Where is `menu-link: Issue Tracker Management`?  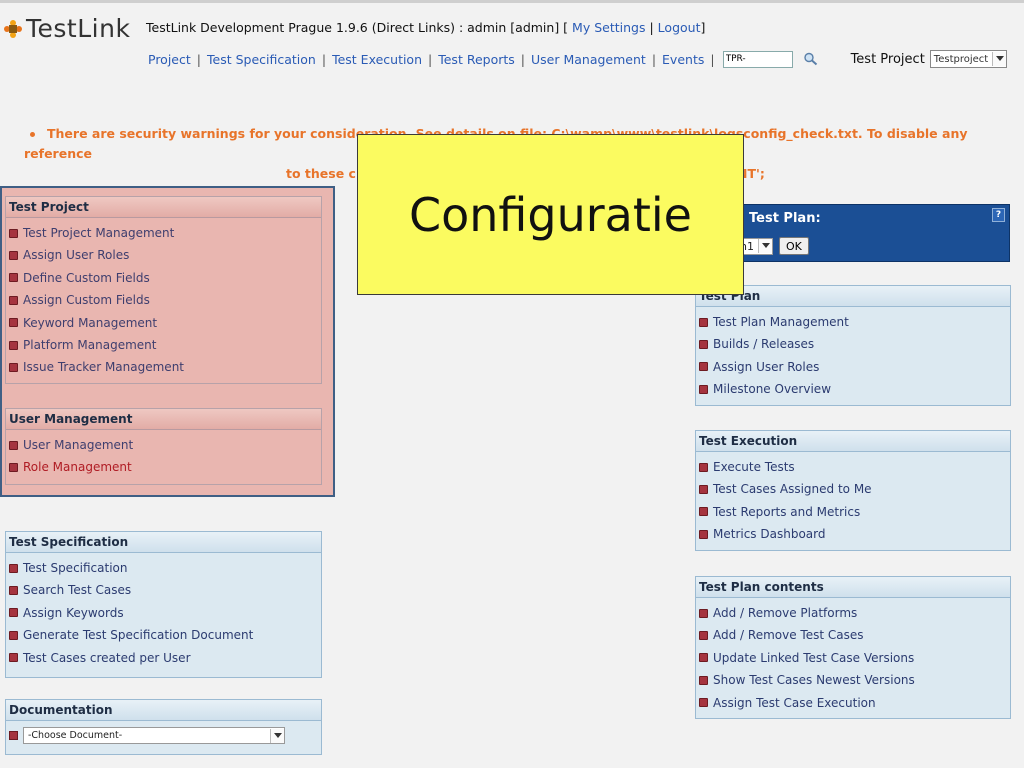
menu-link: Issue Tracker Management is located at coordinates (103, 367).